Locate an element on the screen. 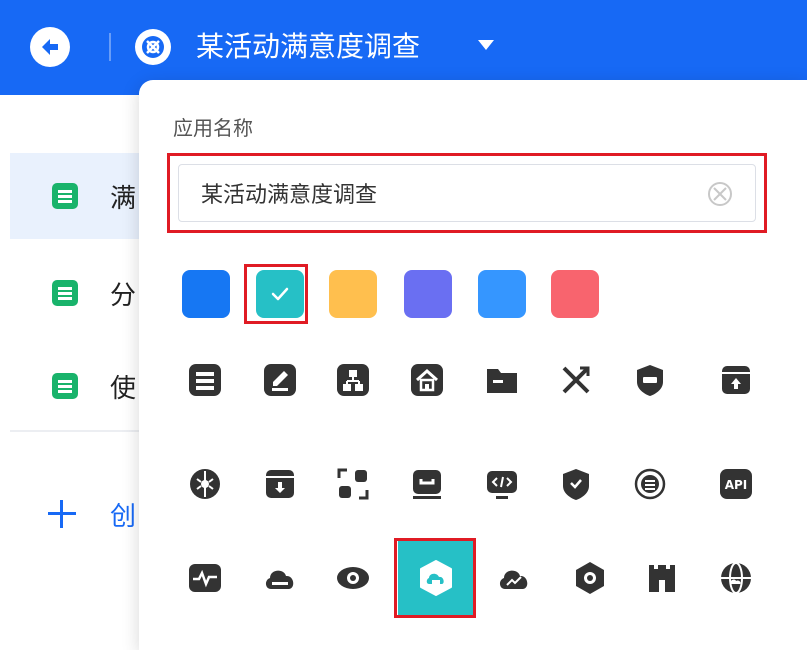  selected-color-highlight is located at coordinates (276, 294).